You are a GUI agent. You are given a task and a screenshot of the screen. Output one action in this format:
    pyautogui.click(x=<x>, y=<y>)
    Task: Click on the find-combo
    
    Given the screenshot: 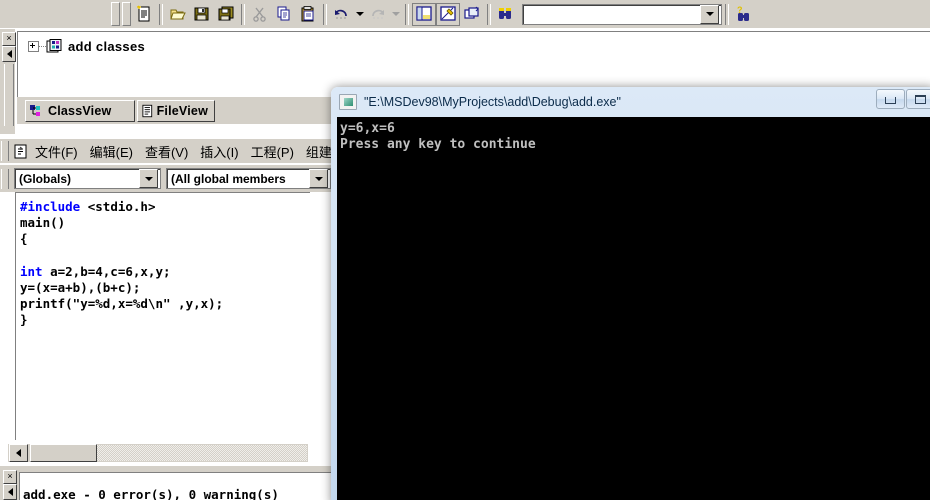 What is the action you would take?
    pyautogui.click(x=622, y=14)
    